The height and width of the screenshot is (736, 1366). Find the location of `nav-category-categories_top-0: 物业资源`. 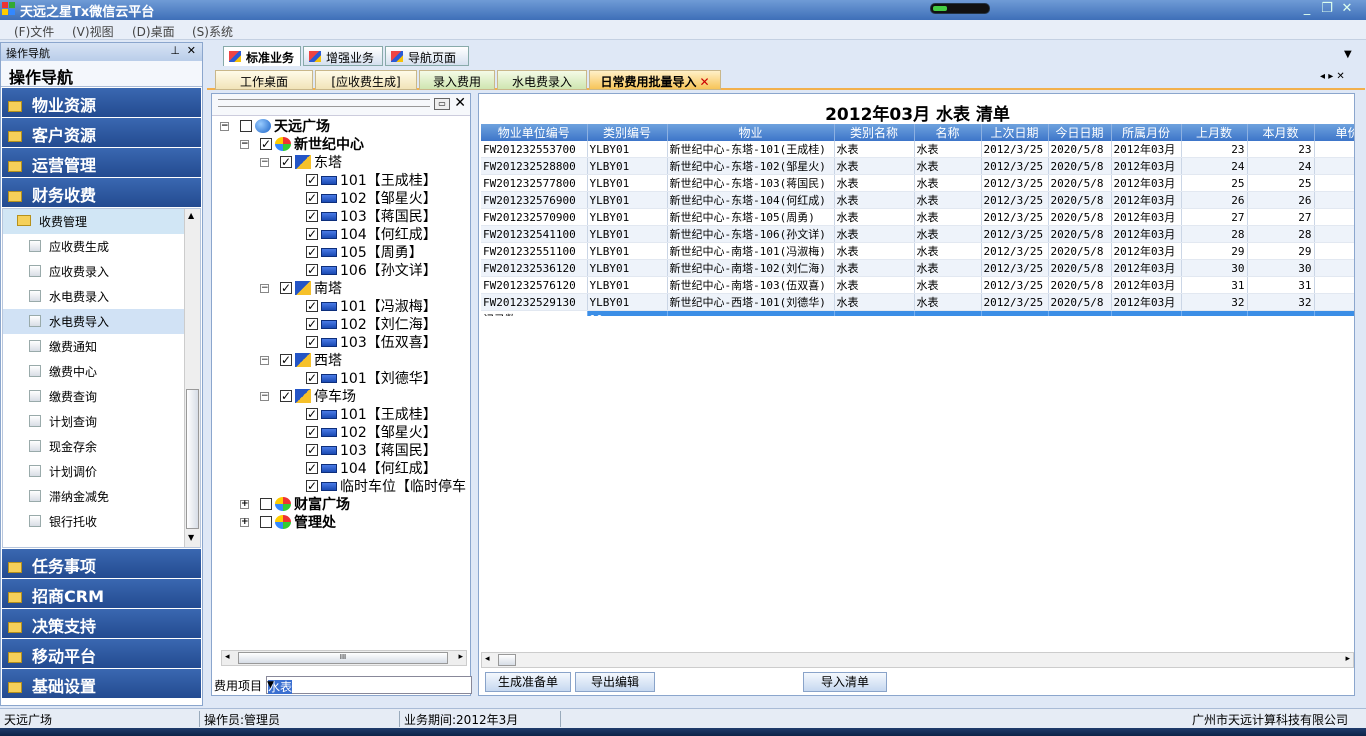

nav-category-categories_top-0: 物业资源 is located at coordinates (101, 102).